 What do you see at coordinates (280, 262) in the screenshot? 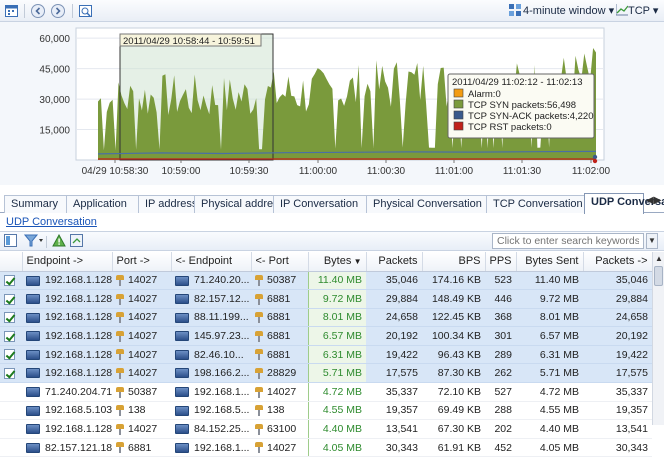
I see `column-header-port: <- Port` at bounding box center [280, 262].